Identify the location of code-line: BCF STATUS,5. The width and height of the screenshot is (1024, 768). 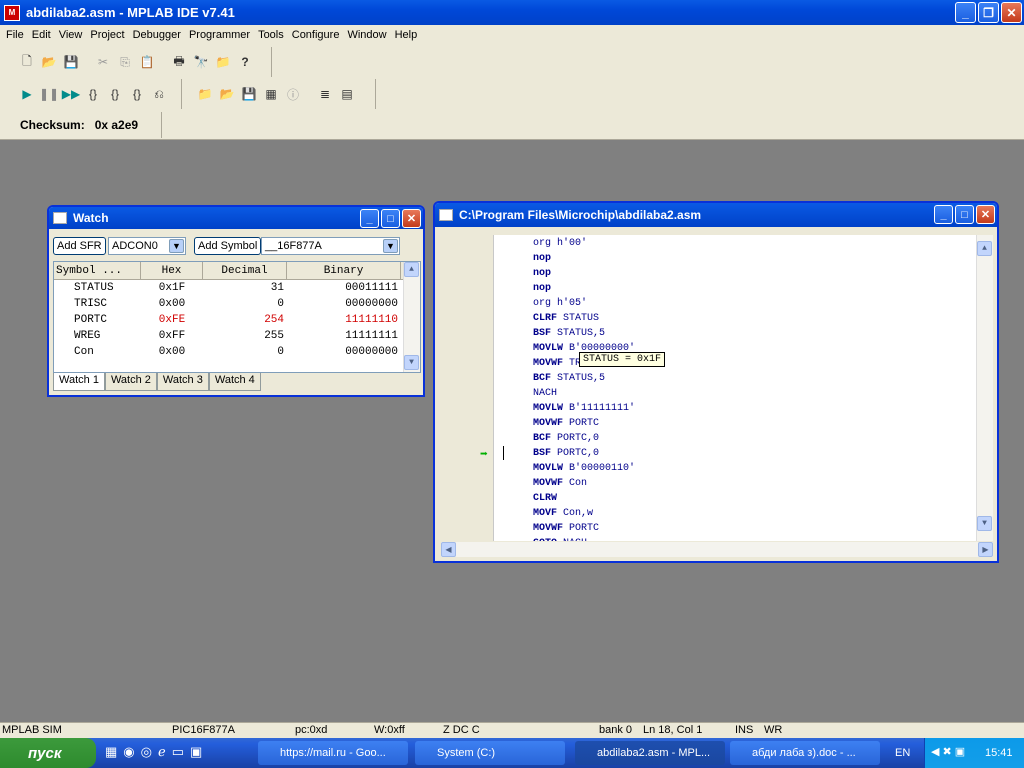
(569, 378).